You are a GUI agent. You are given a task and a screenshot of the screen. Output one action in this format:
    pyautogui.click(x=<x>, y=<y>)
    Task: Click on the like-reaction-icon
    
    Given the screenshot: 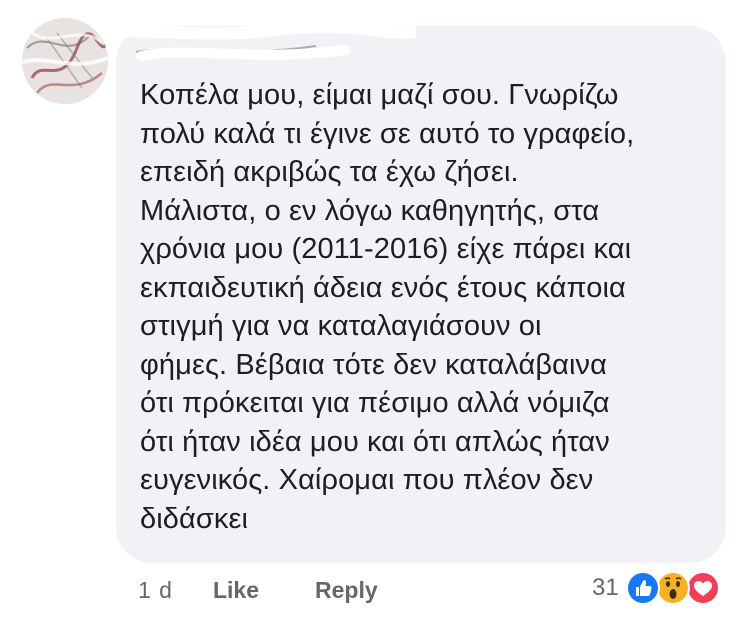 What is the action you would take?
    pyautogui.click(x=643, y=590)
    